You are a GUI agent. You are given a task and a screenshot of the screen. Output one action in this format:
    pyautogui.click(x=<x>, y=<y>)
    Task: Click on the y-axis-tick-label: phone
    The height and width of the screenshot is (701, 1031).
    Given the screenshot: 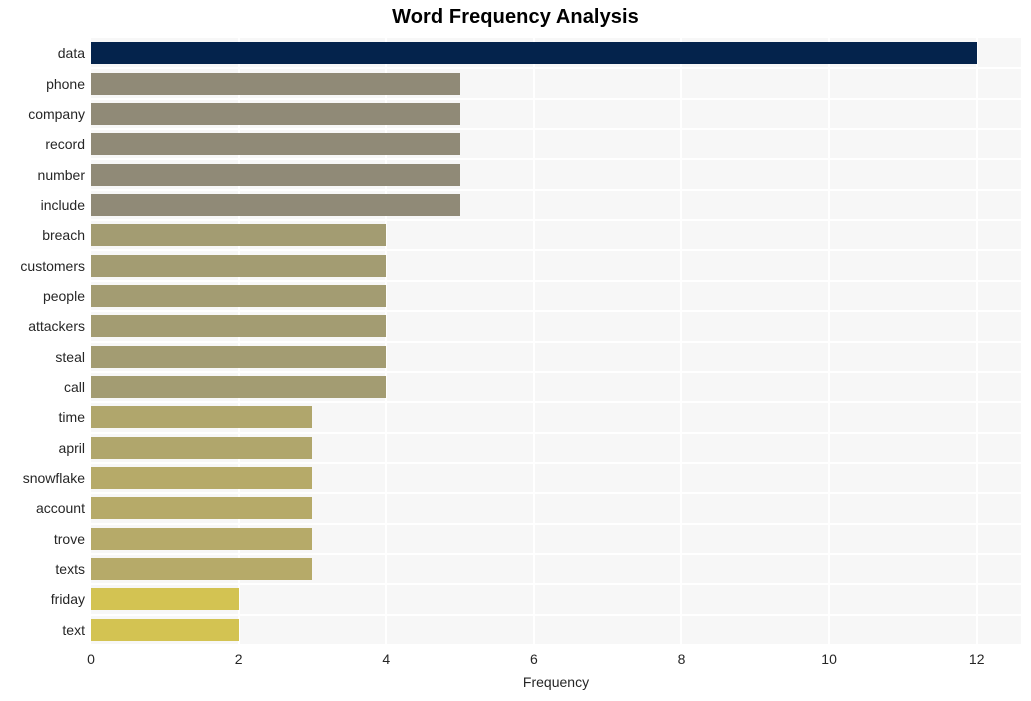 What is the action you would take?
    pyautogui.click(x=65, y=83)
    